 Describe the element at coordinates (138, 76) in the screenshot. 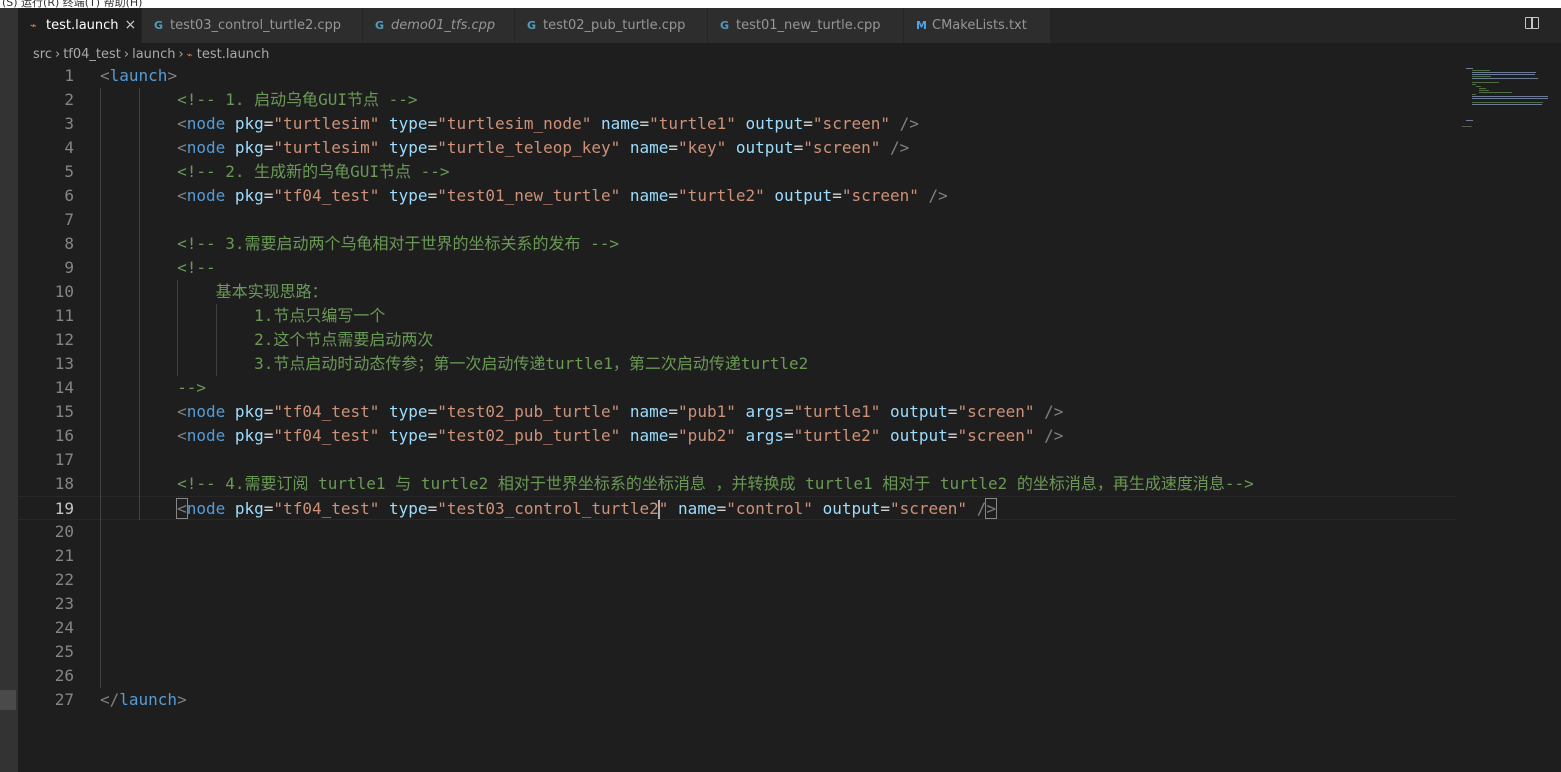

I see `code-text: <launch>` at that location.